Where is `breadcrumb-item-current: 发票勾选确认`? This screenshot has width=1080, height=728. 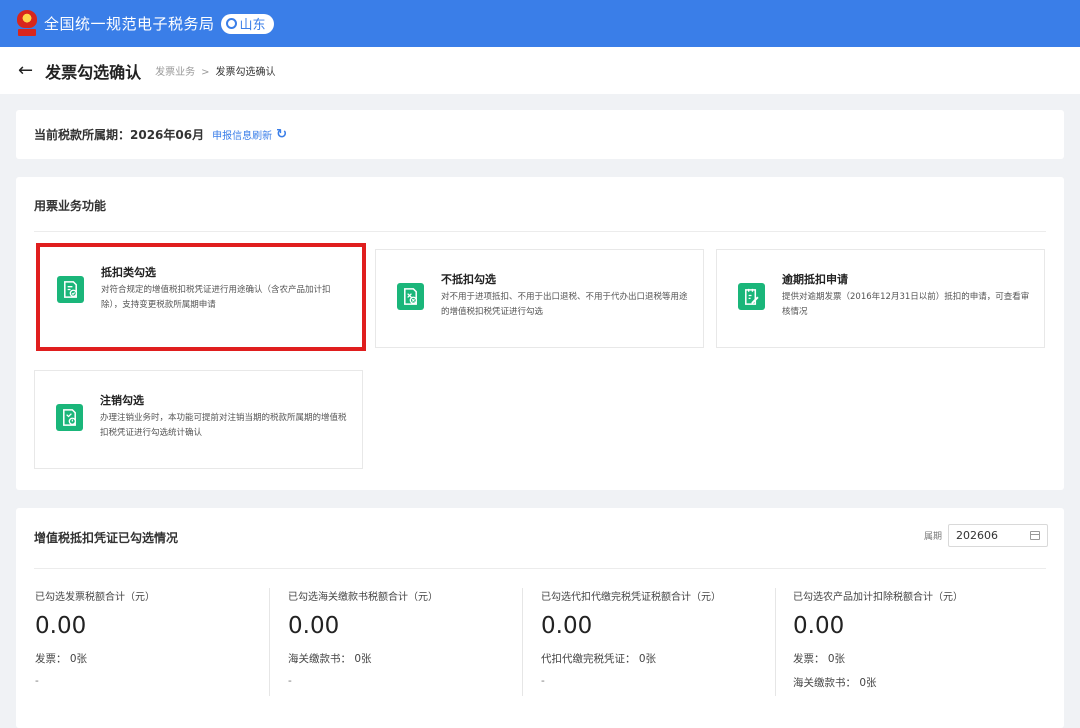
breadcrumb-item-current: 发票勾选确认 is located at coordinates (245, 72).